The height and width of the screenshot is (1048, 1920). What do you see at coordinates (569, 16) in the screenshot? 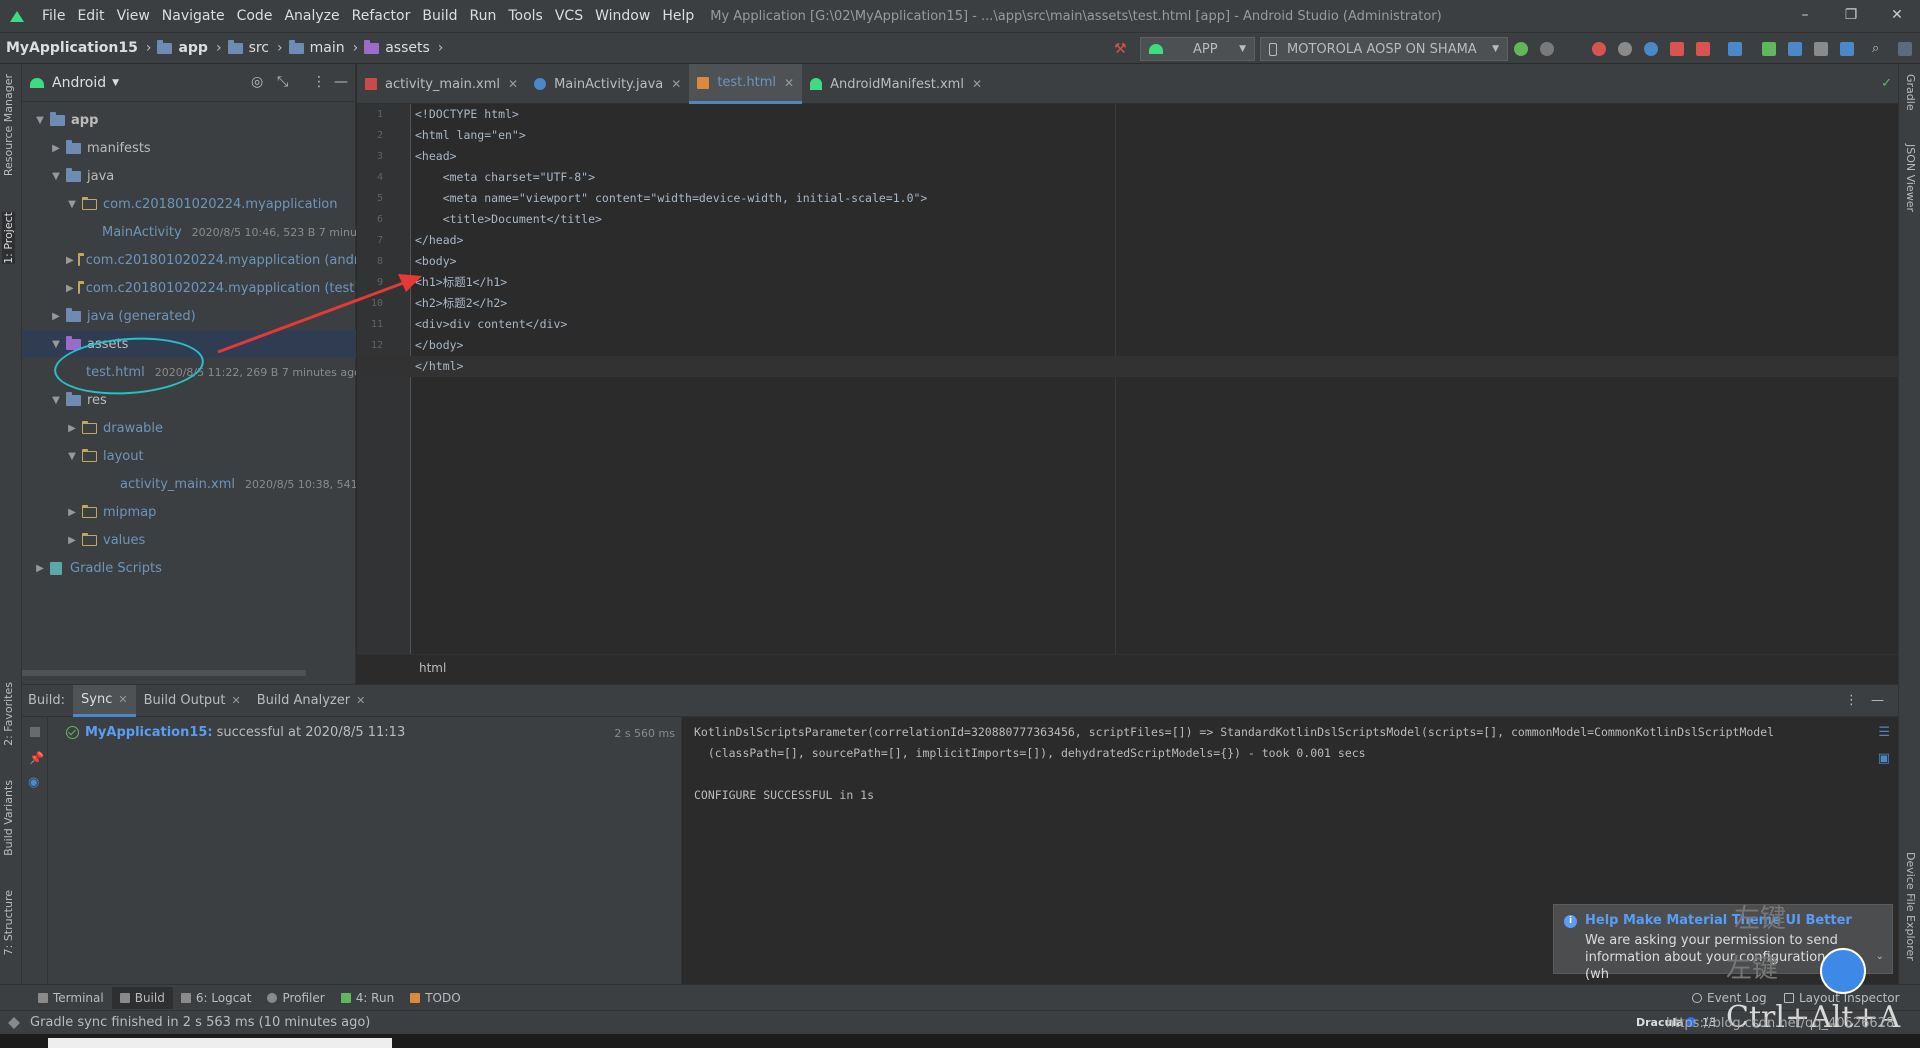
I see `menu-vcs: VCS` at bounding box center [569, 16].